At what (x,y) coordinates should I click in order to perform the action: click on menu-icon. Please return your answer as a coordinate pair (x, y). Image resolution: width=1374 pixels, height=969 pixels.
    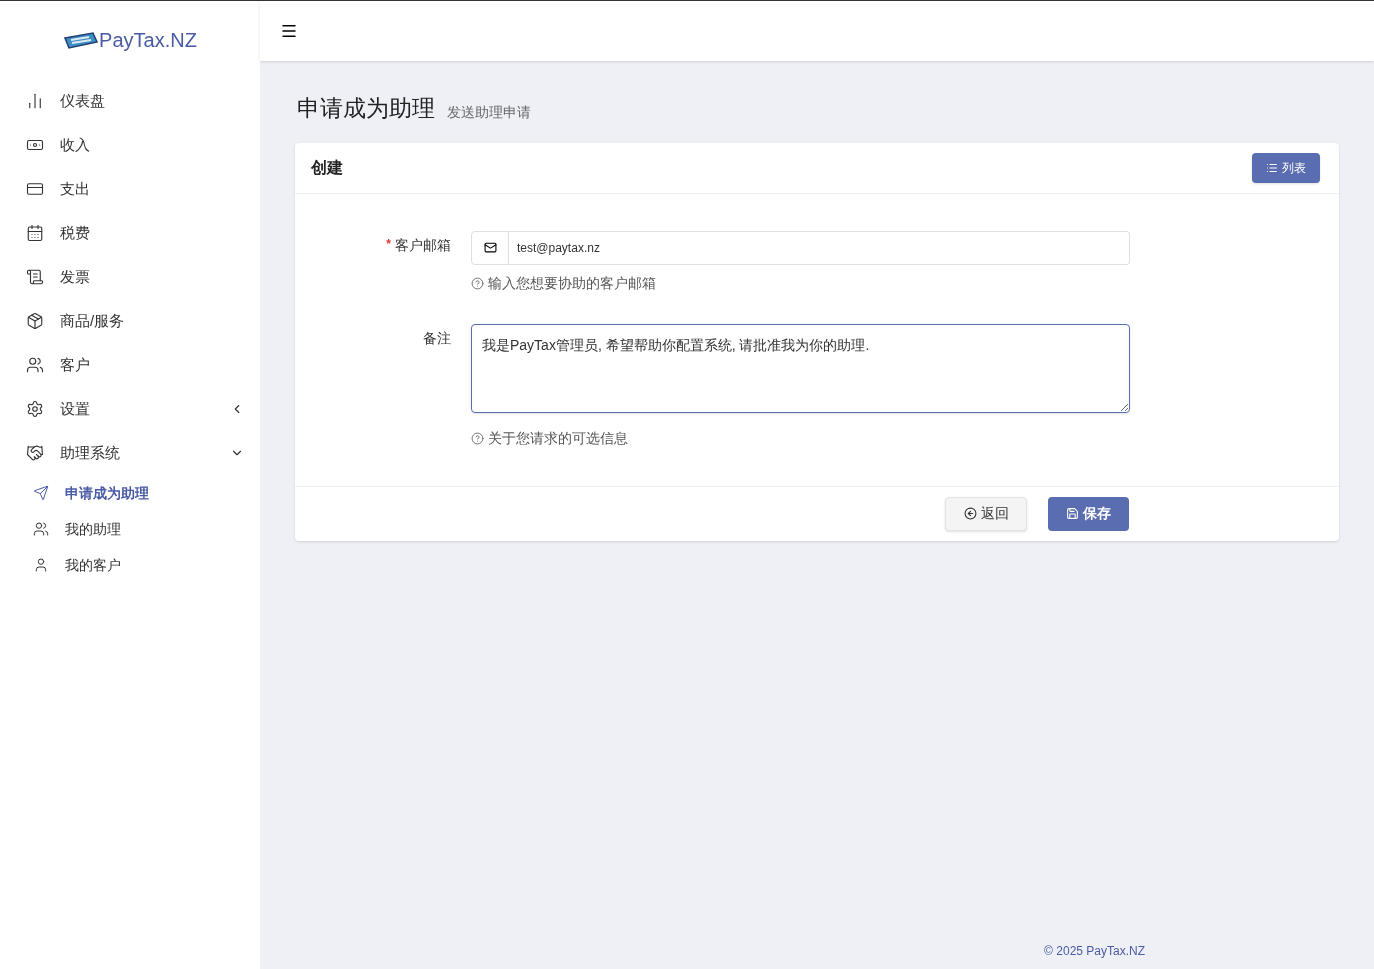
    Looking at the image, I should click on (289, 31).